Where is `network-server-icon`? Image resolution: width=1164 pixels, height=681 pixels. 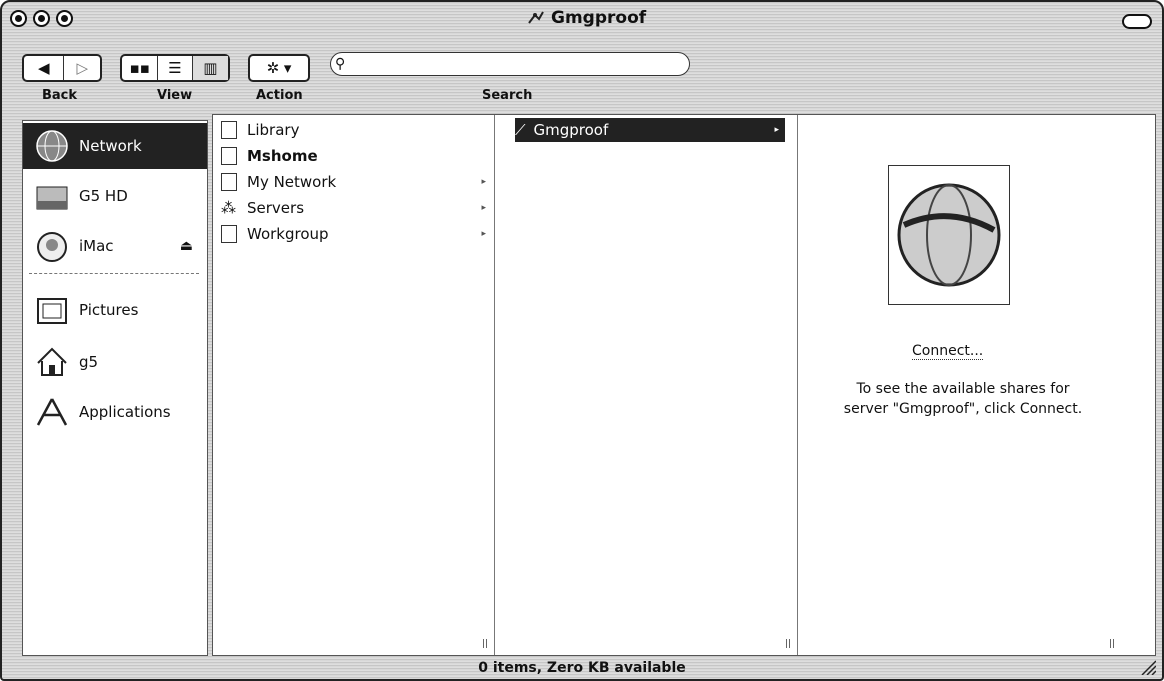
network-server-icon is located at coordinates (536, 17).